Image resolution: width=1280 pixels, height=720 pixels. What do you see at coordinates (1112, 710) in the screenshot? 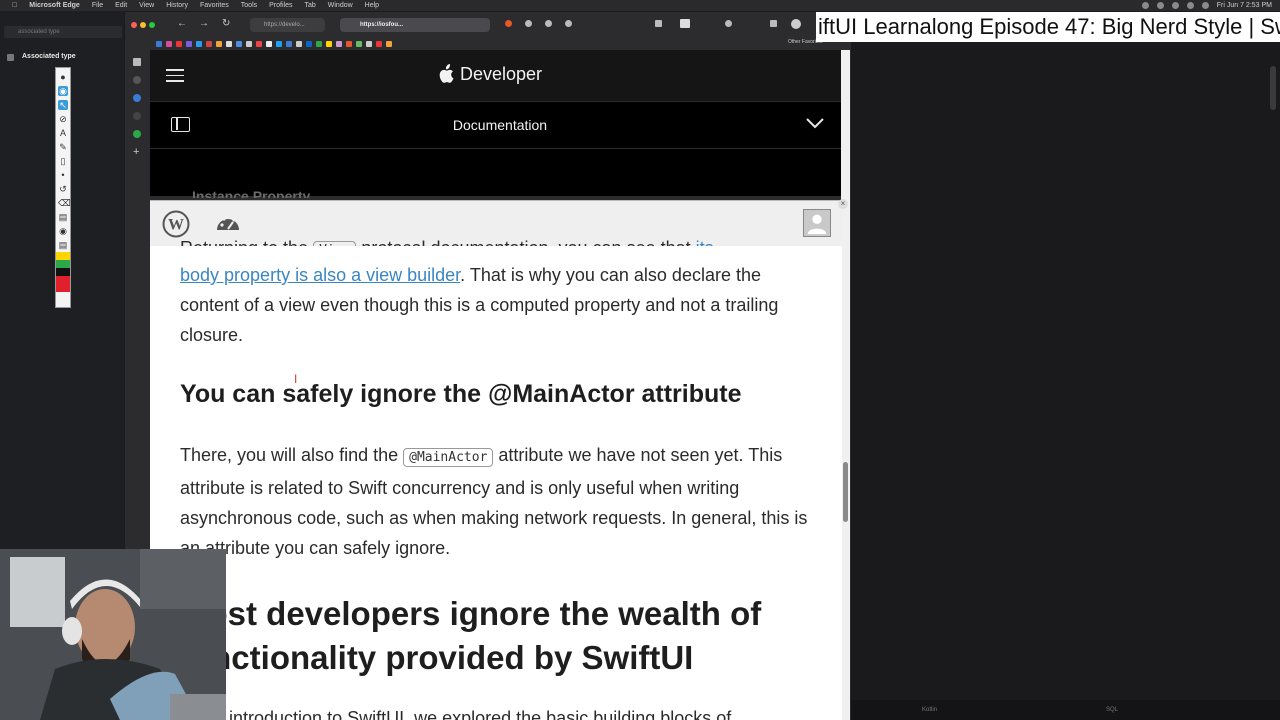
I see `status-sql: SQL` at bounding box center [1112, 710].